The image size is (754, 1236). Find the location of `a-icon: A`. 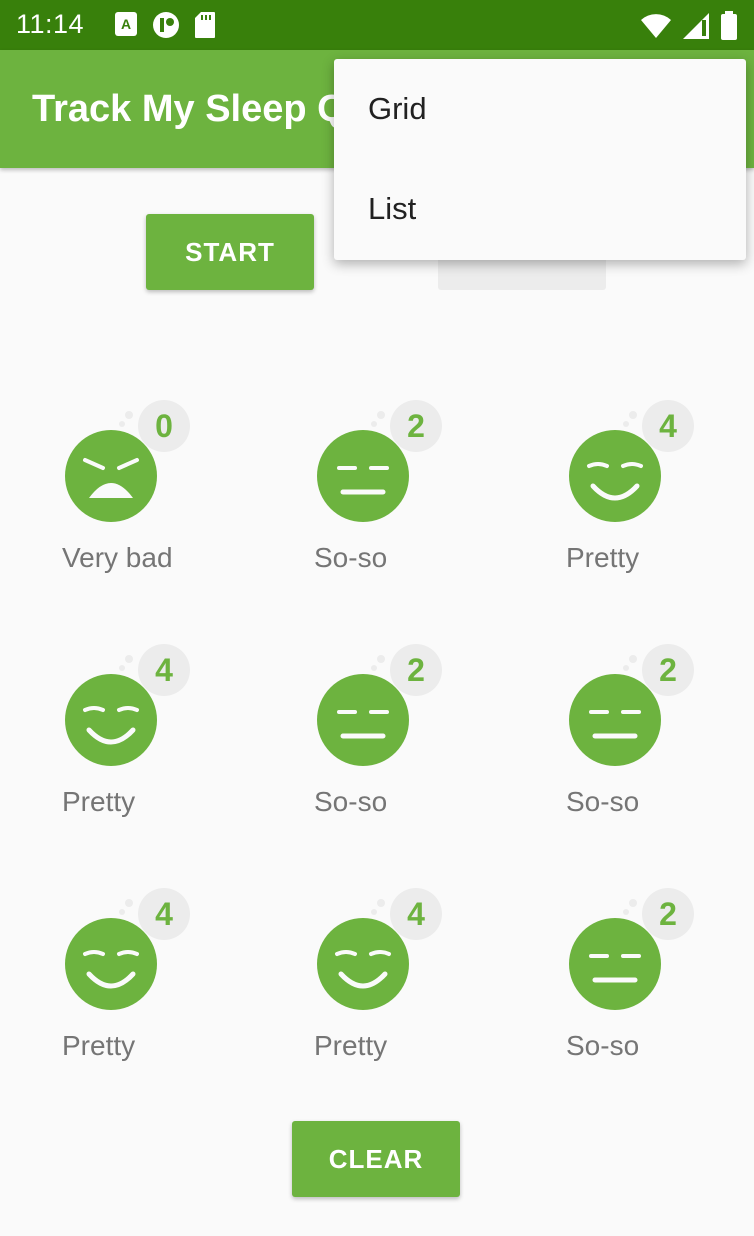

a-icon: A is located at coordinates (126, 24).